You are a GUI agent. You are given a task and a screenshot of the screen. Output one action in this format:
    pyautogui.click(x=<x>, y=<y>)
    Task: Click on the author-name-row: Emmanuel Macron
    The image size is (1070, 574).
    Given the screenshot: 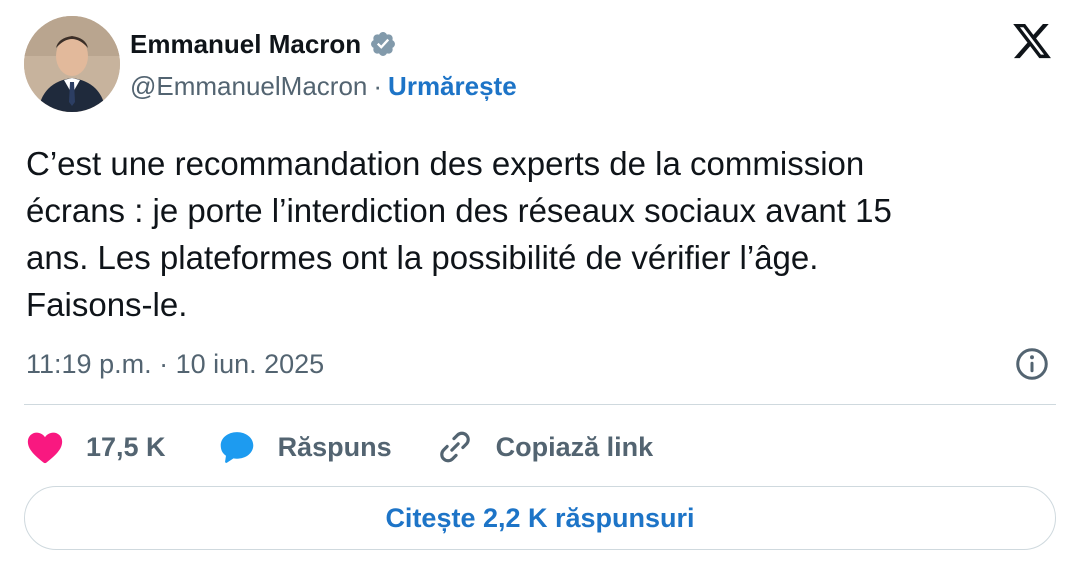 What is the action you would take?
    pyautogui.click(x=263, y=44)
    